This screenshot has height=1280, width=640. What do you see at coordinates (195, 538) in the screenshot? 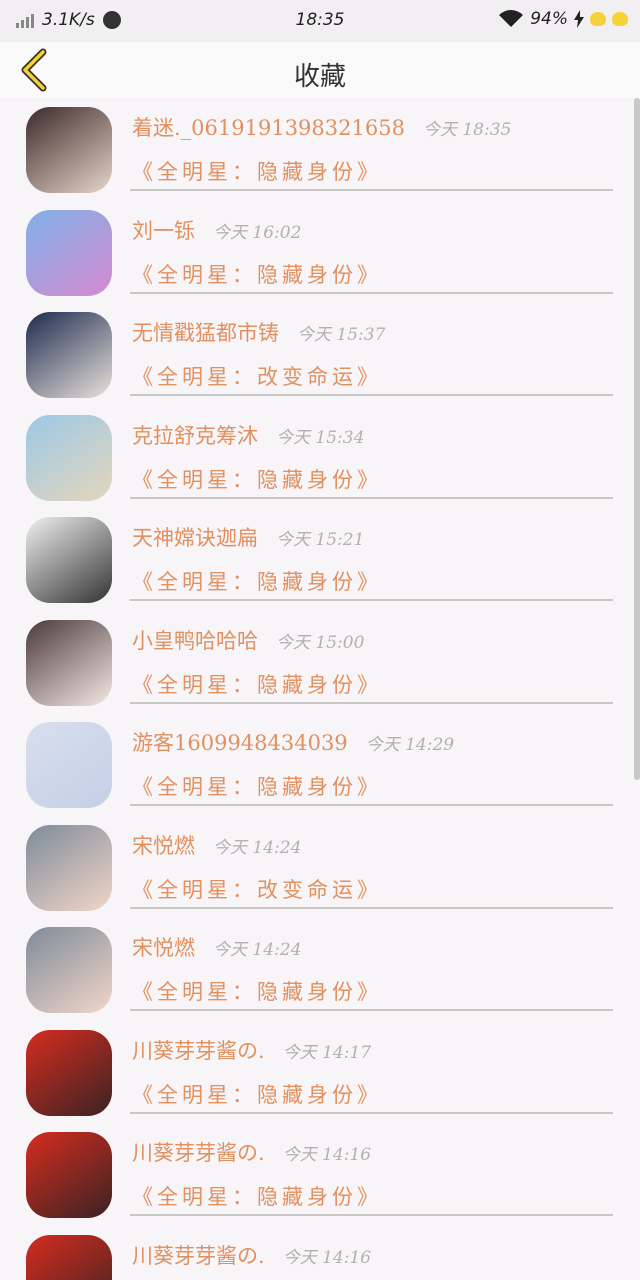
I see `user-name: 天神嫦诀迦扁` at bounding box center [195, 538].